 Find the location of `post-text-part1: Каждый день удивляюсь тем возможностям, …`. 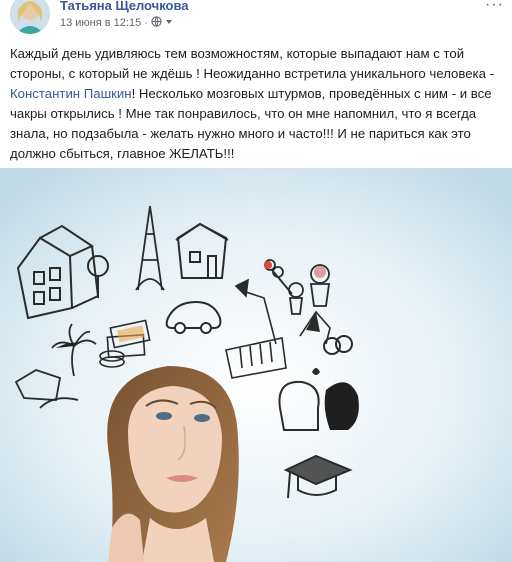

post-text-part1: Каждый день удивляюсь тем возможностям, … is located at coordinates (252, 63).